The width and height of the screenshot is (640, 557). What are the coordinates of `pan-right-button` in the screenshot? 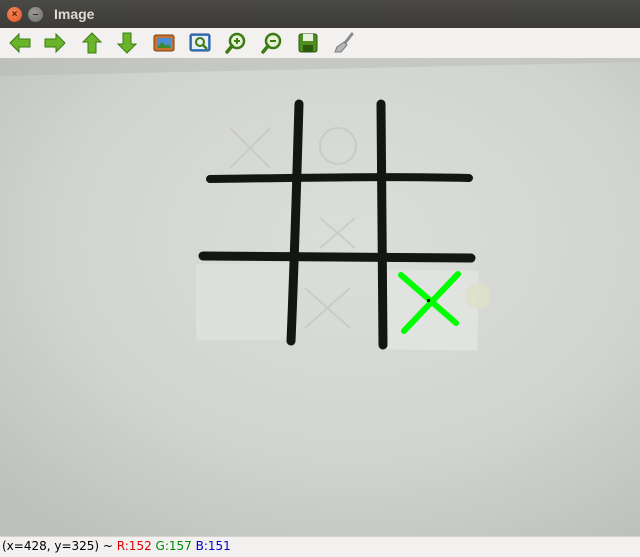 It's located at (55, 43).